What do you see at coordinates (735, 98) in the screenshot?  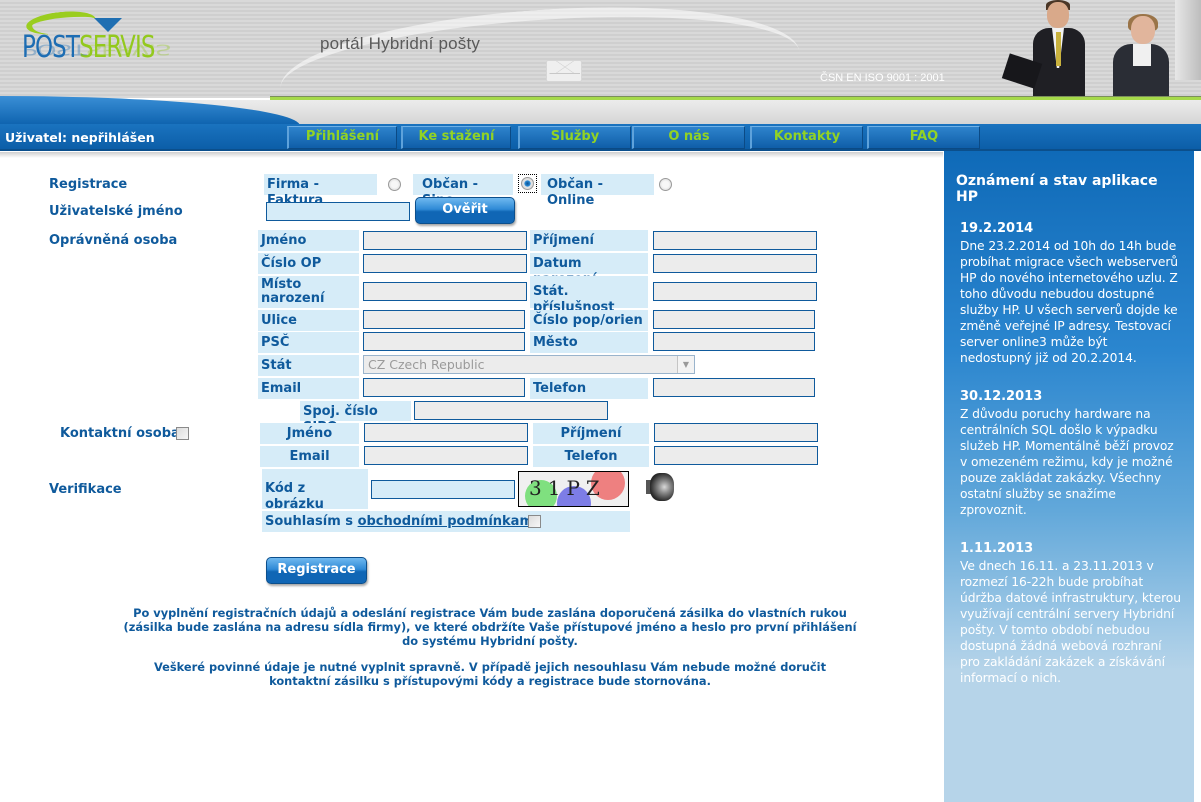 I see `header-accent-line` at bounding box center [735, 98].